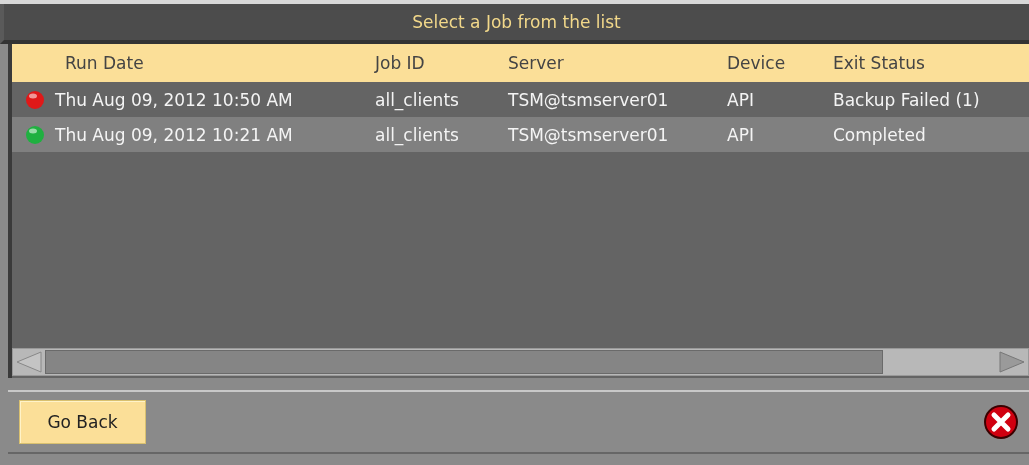 This screenshot has height=465, width=1029. What do you see at coordinates (82, 422) in the screenshot?
I see `go-back-button: Go Back` at bounding box center [82, 422].